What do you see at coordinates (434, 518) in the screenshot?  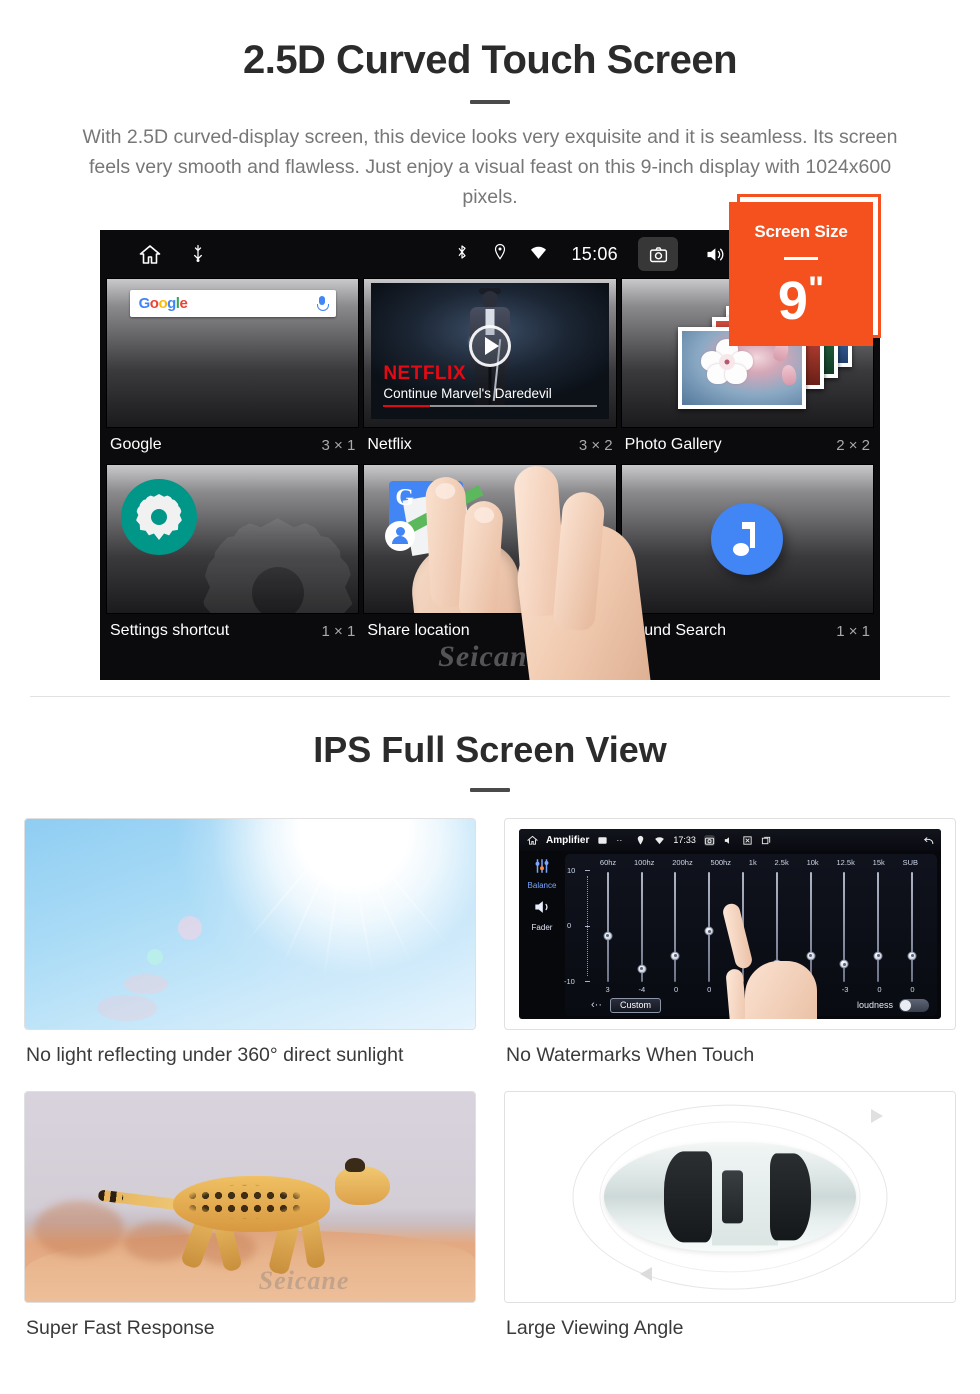 I see `google-maps-icon: G` at bounding box center [434, 518].